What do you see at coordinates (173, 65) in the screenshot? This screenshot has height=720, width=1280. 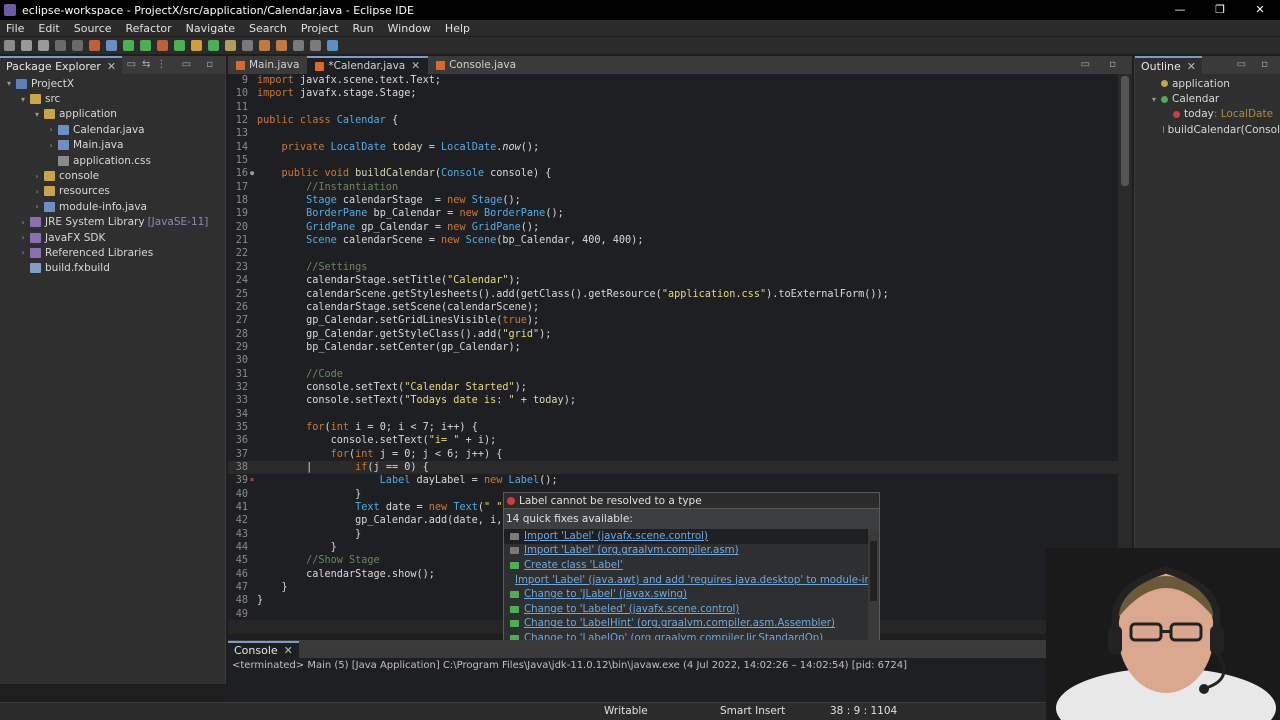 I see `view-menu-icon: ▭⇆⋮ ▭ ▫` at bounding box center [173, 65].